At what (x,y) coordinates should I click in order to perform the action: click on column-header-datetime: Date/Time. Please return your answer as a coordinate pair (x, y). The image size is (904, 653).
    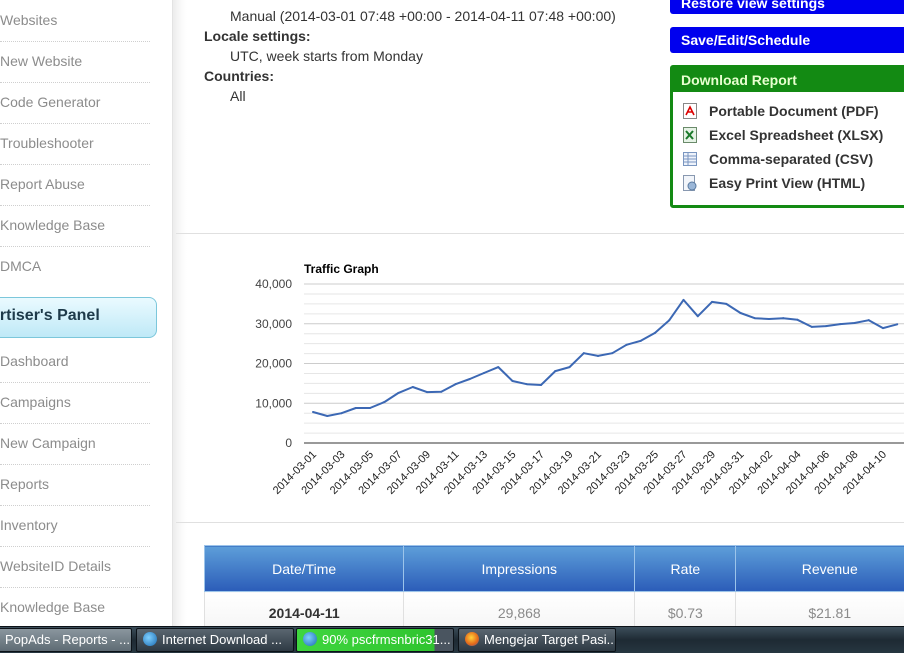
    Looking at the image, I should click on (304, 569).